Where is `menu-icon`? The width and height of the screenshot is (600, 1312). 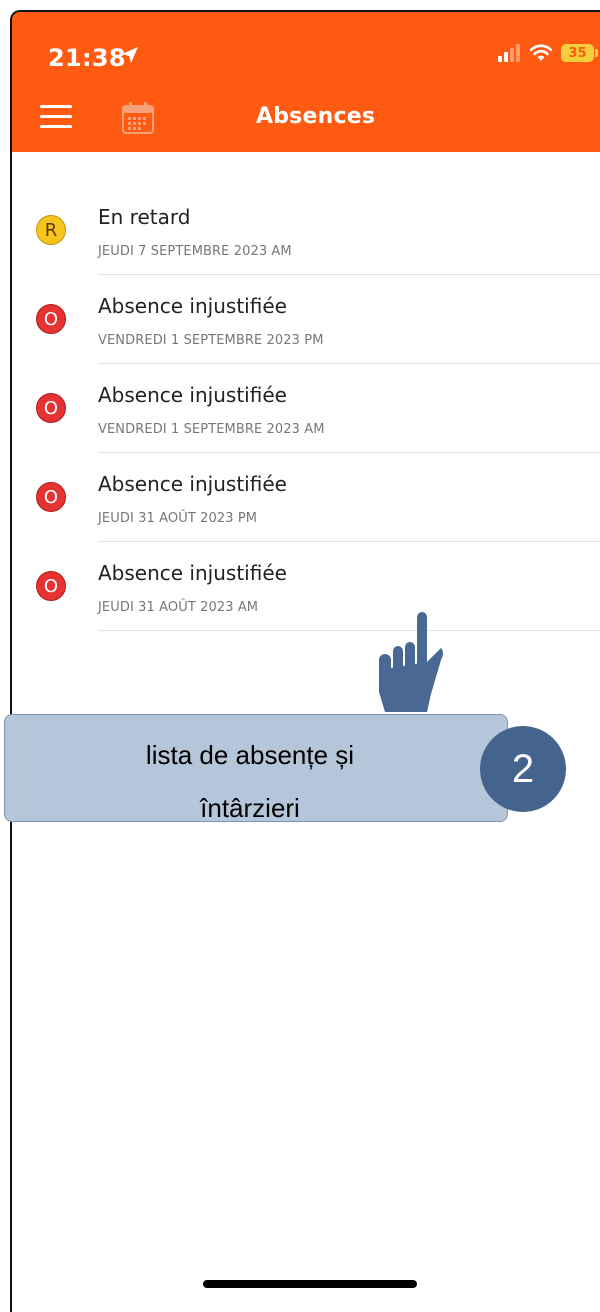 menu-icon is located at coordinates (56, 117).